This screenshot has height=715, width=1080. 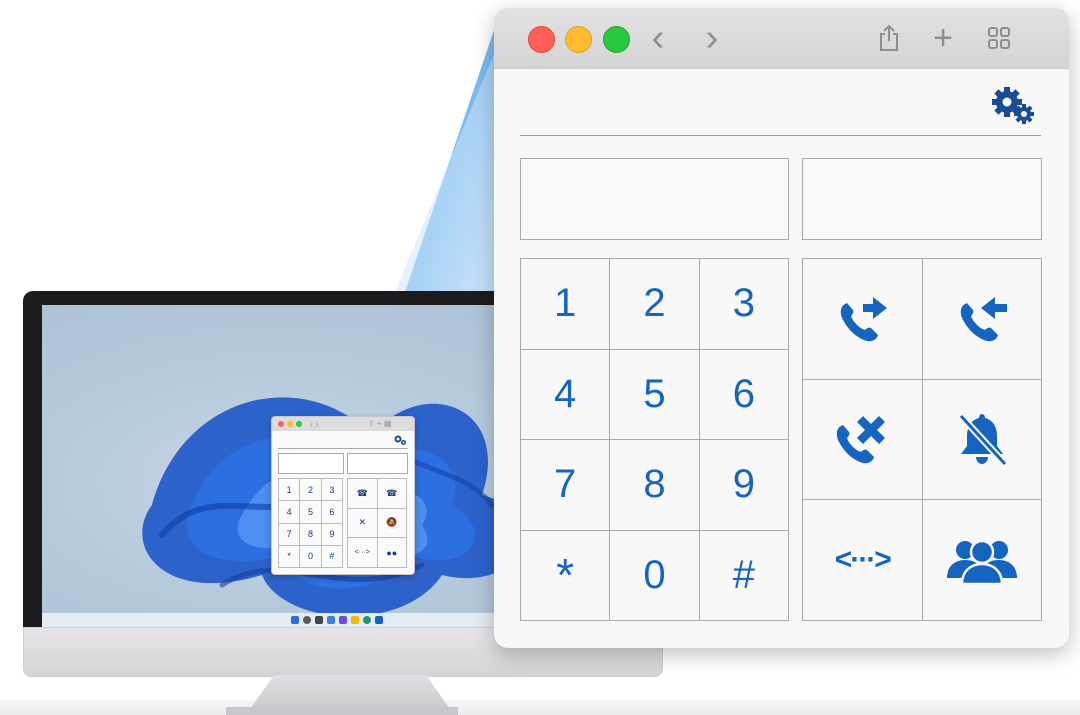 I want to click on mini-bell-slash-icon: 🔕, so click(x=392, y=523).